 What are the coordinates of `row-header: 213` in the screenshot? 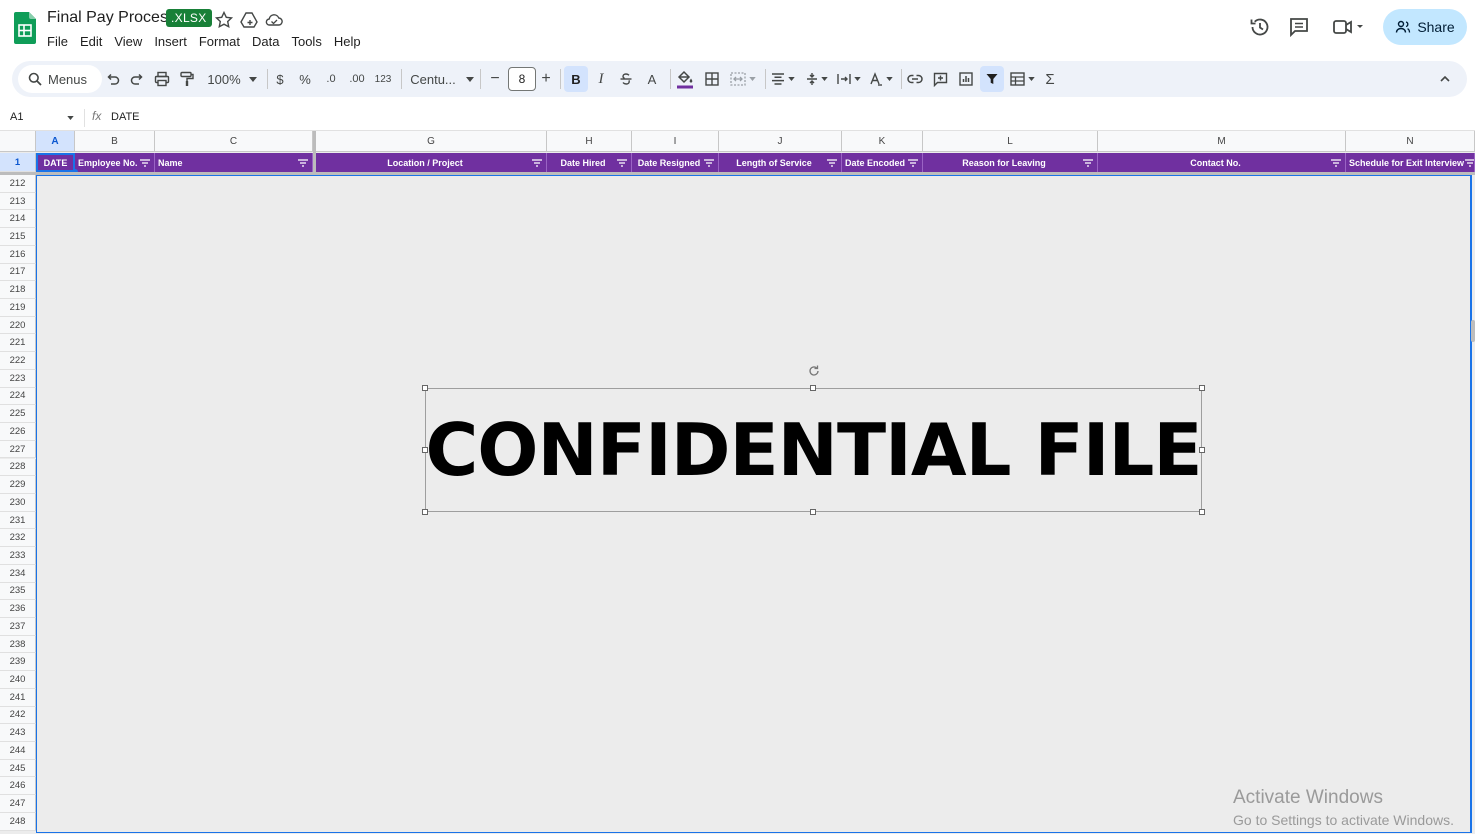 It's located at (18, 201).